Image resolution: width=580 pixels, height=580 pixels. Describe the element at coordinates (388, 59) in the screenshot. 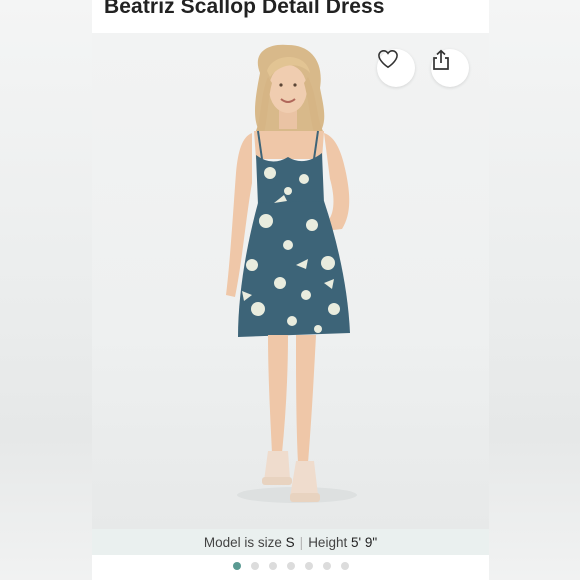

I see `heart-icon` at that location.